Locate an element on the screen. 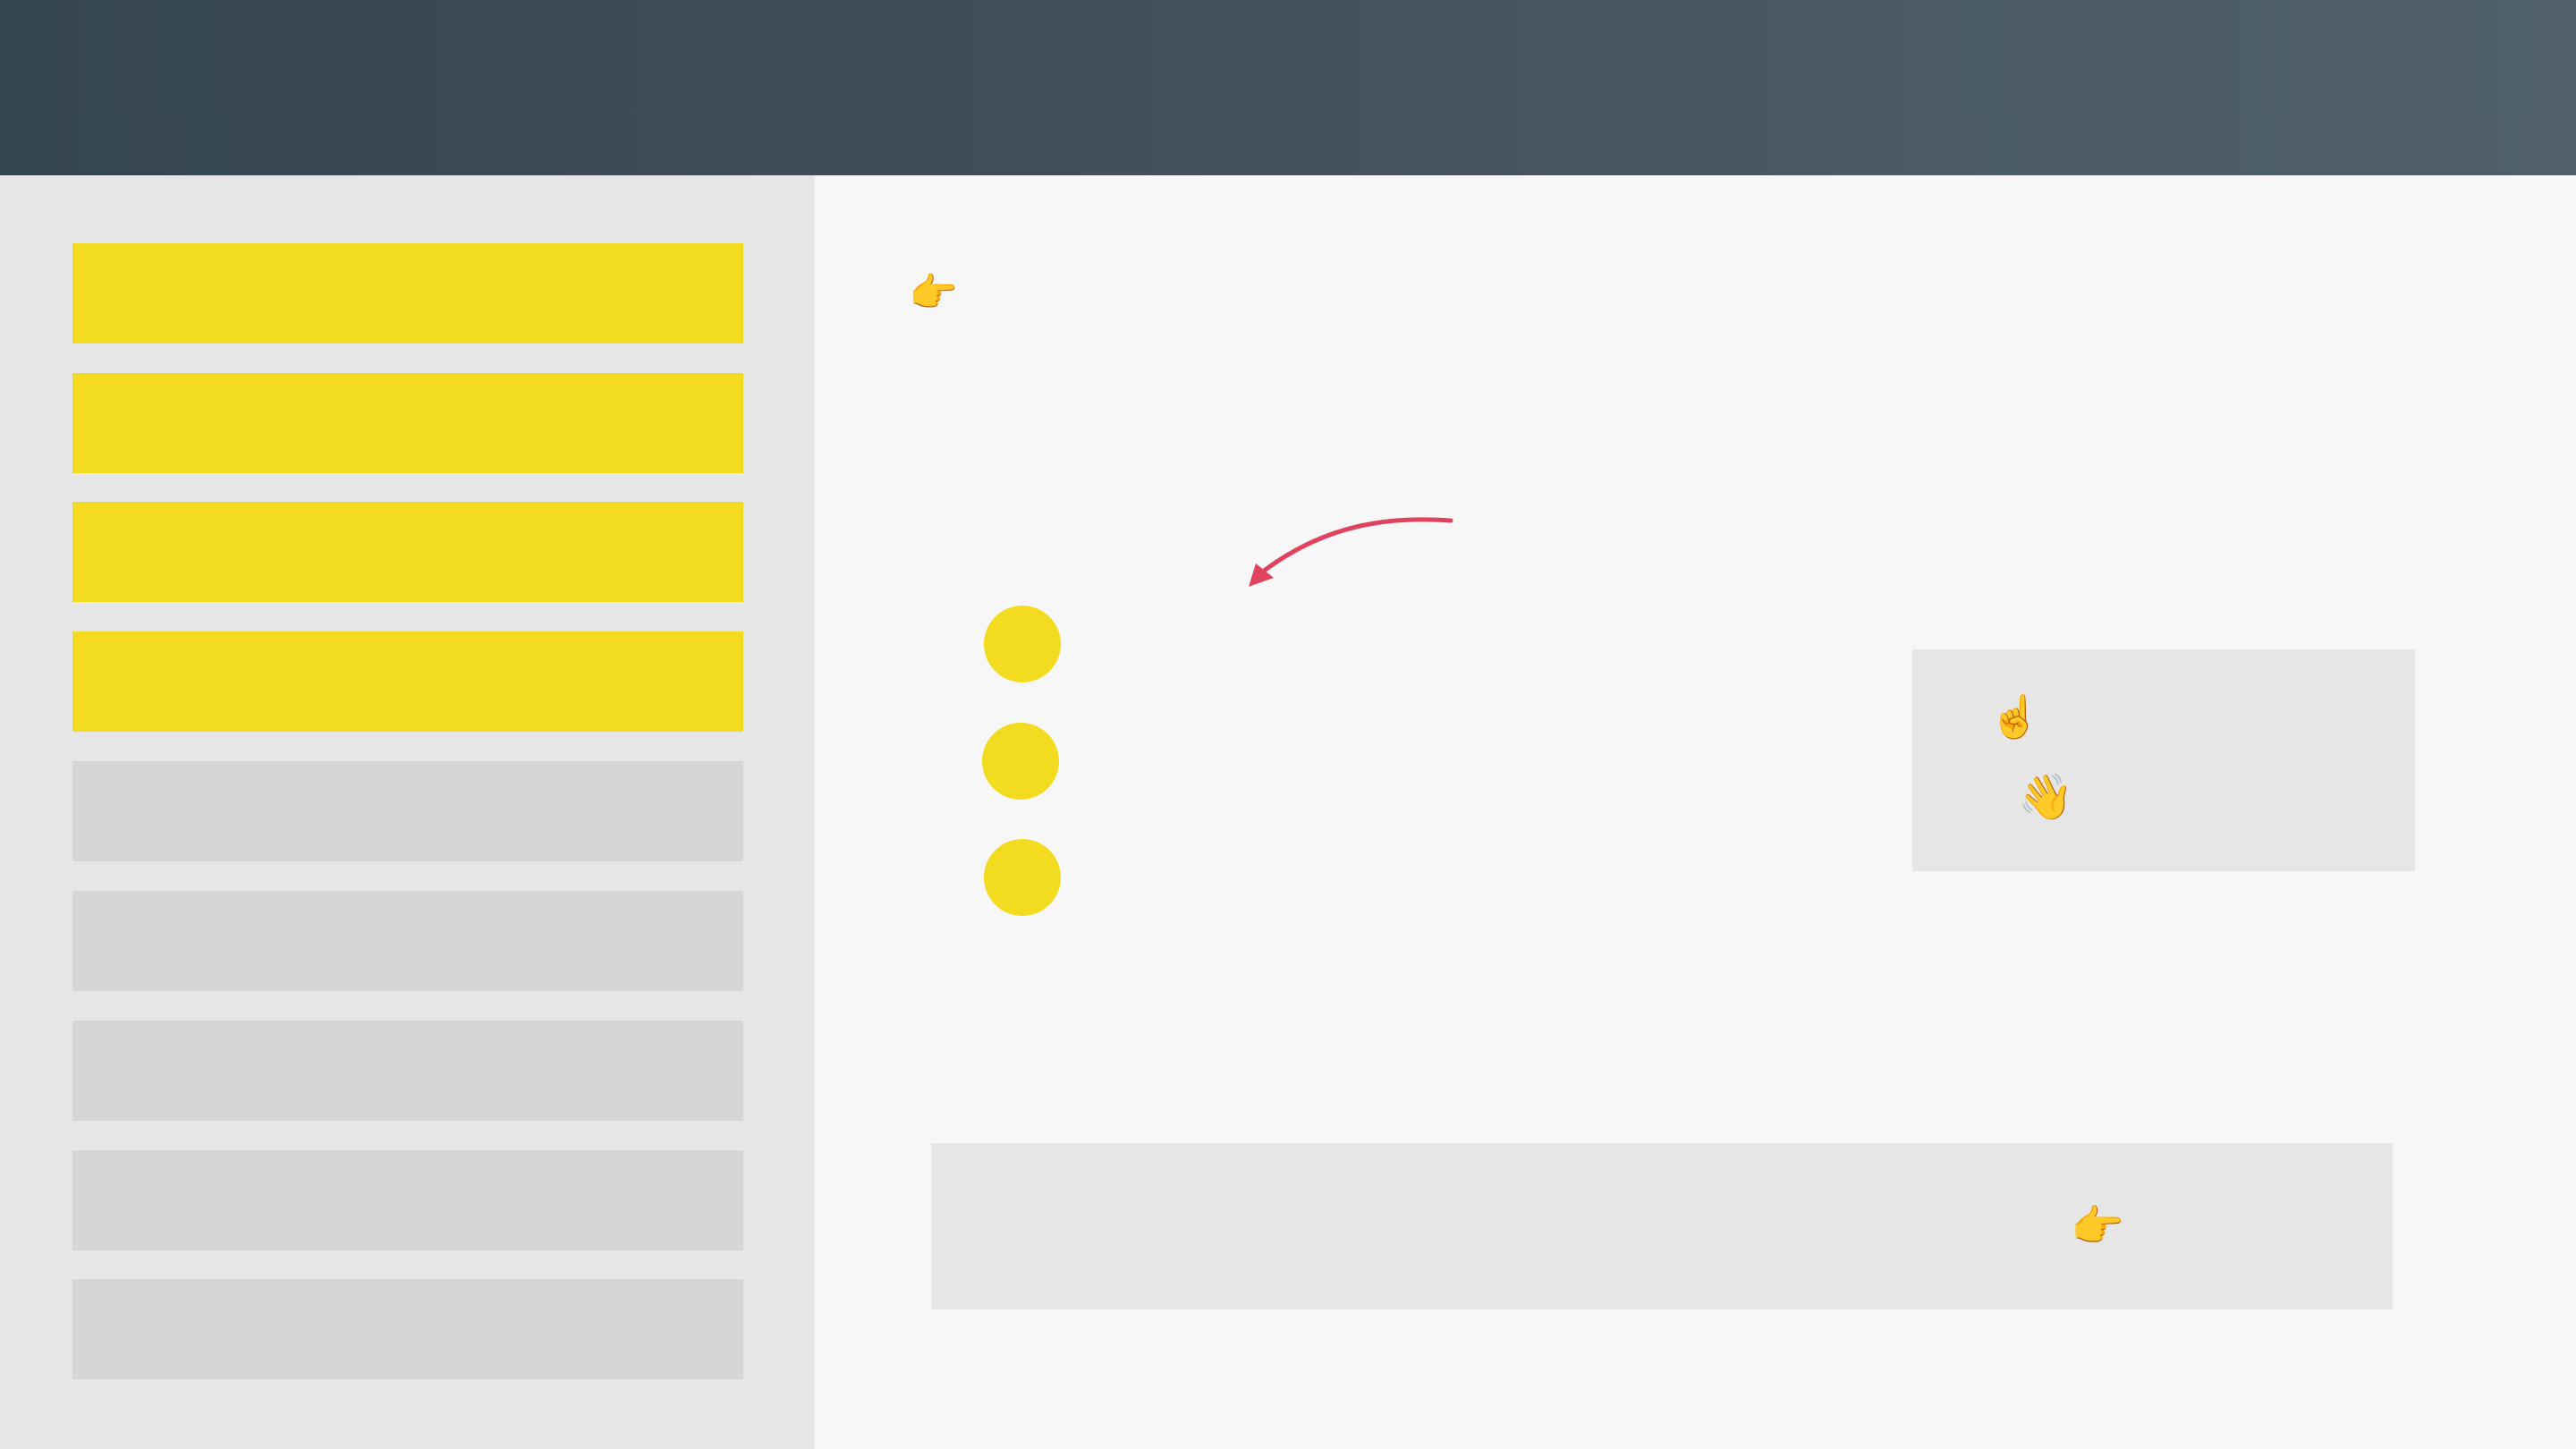  top-header-bar is located at coordinates (1288, 87).